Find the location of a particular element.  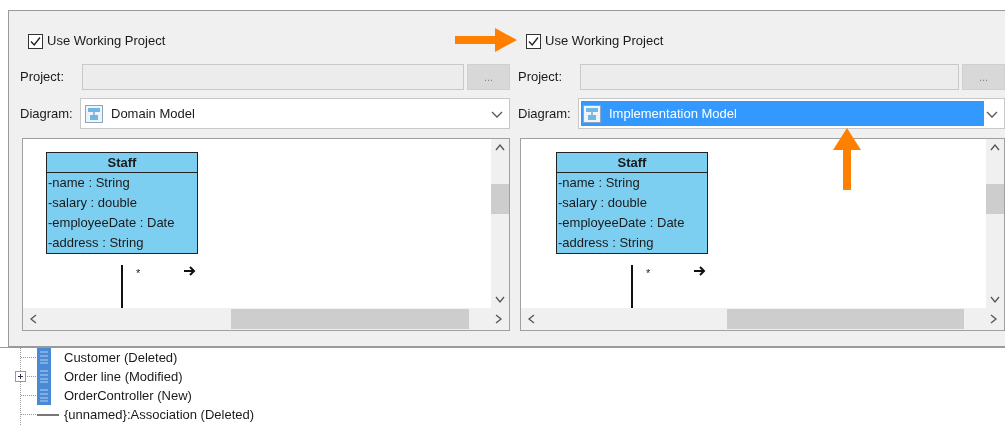

expand-icon is located at coordinates (20, 376).